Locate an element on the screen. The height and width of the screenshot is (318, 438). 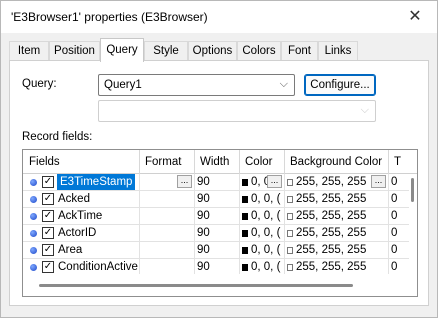
horizontal-scroll-thumb is located at coordinates (196, 285).